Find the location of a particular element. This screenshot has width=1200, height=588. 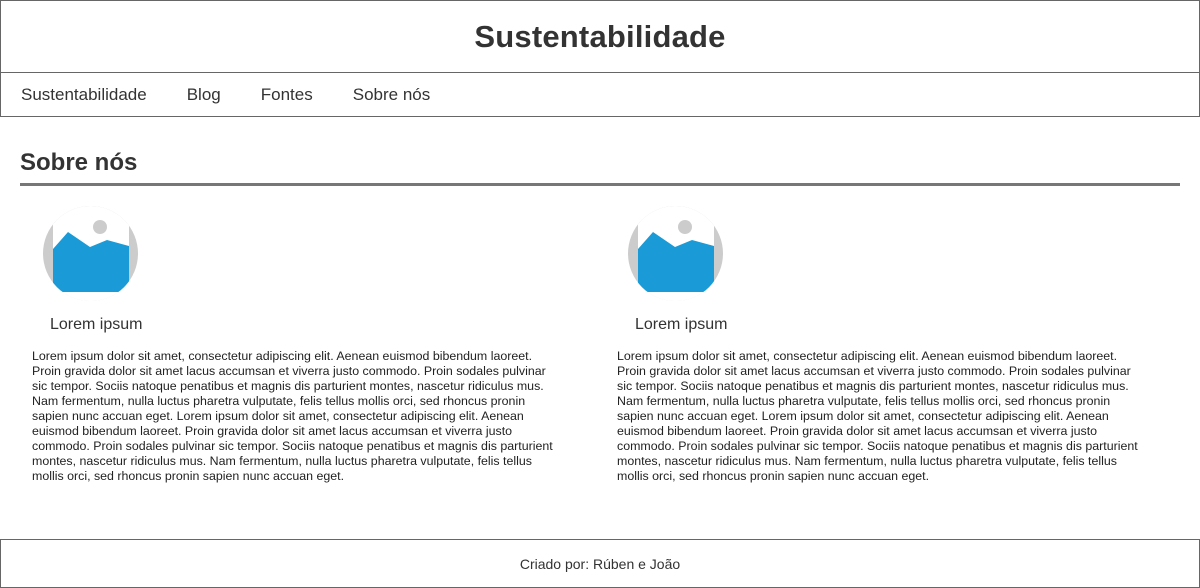

site-header: Sustentabilidade is located at coordinates (600, 36).